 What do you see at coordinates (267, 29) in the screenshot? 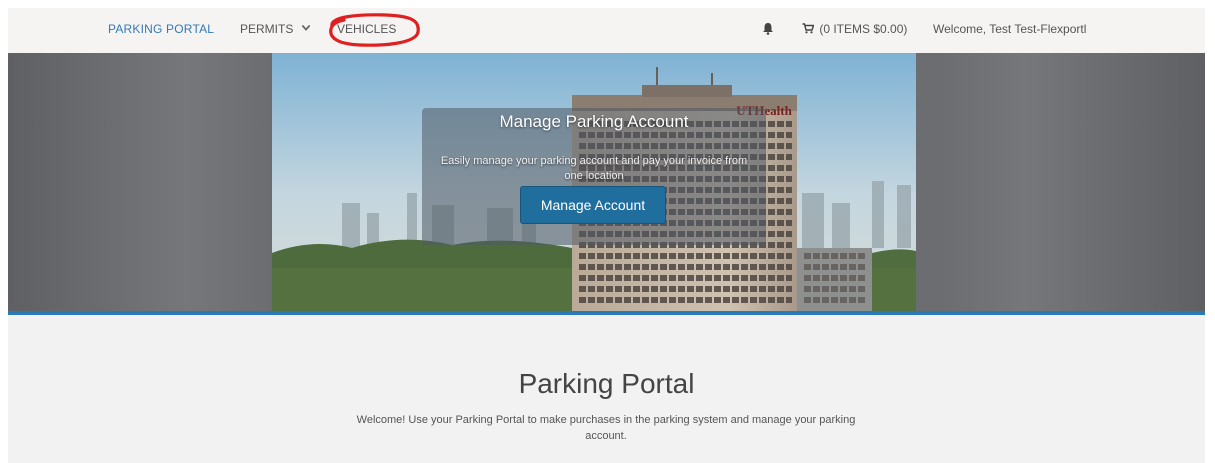
I see `nav-permits-label: PERMITS` at bounding box center [267, 29].